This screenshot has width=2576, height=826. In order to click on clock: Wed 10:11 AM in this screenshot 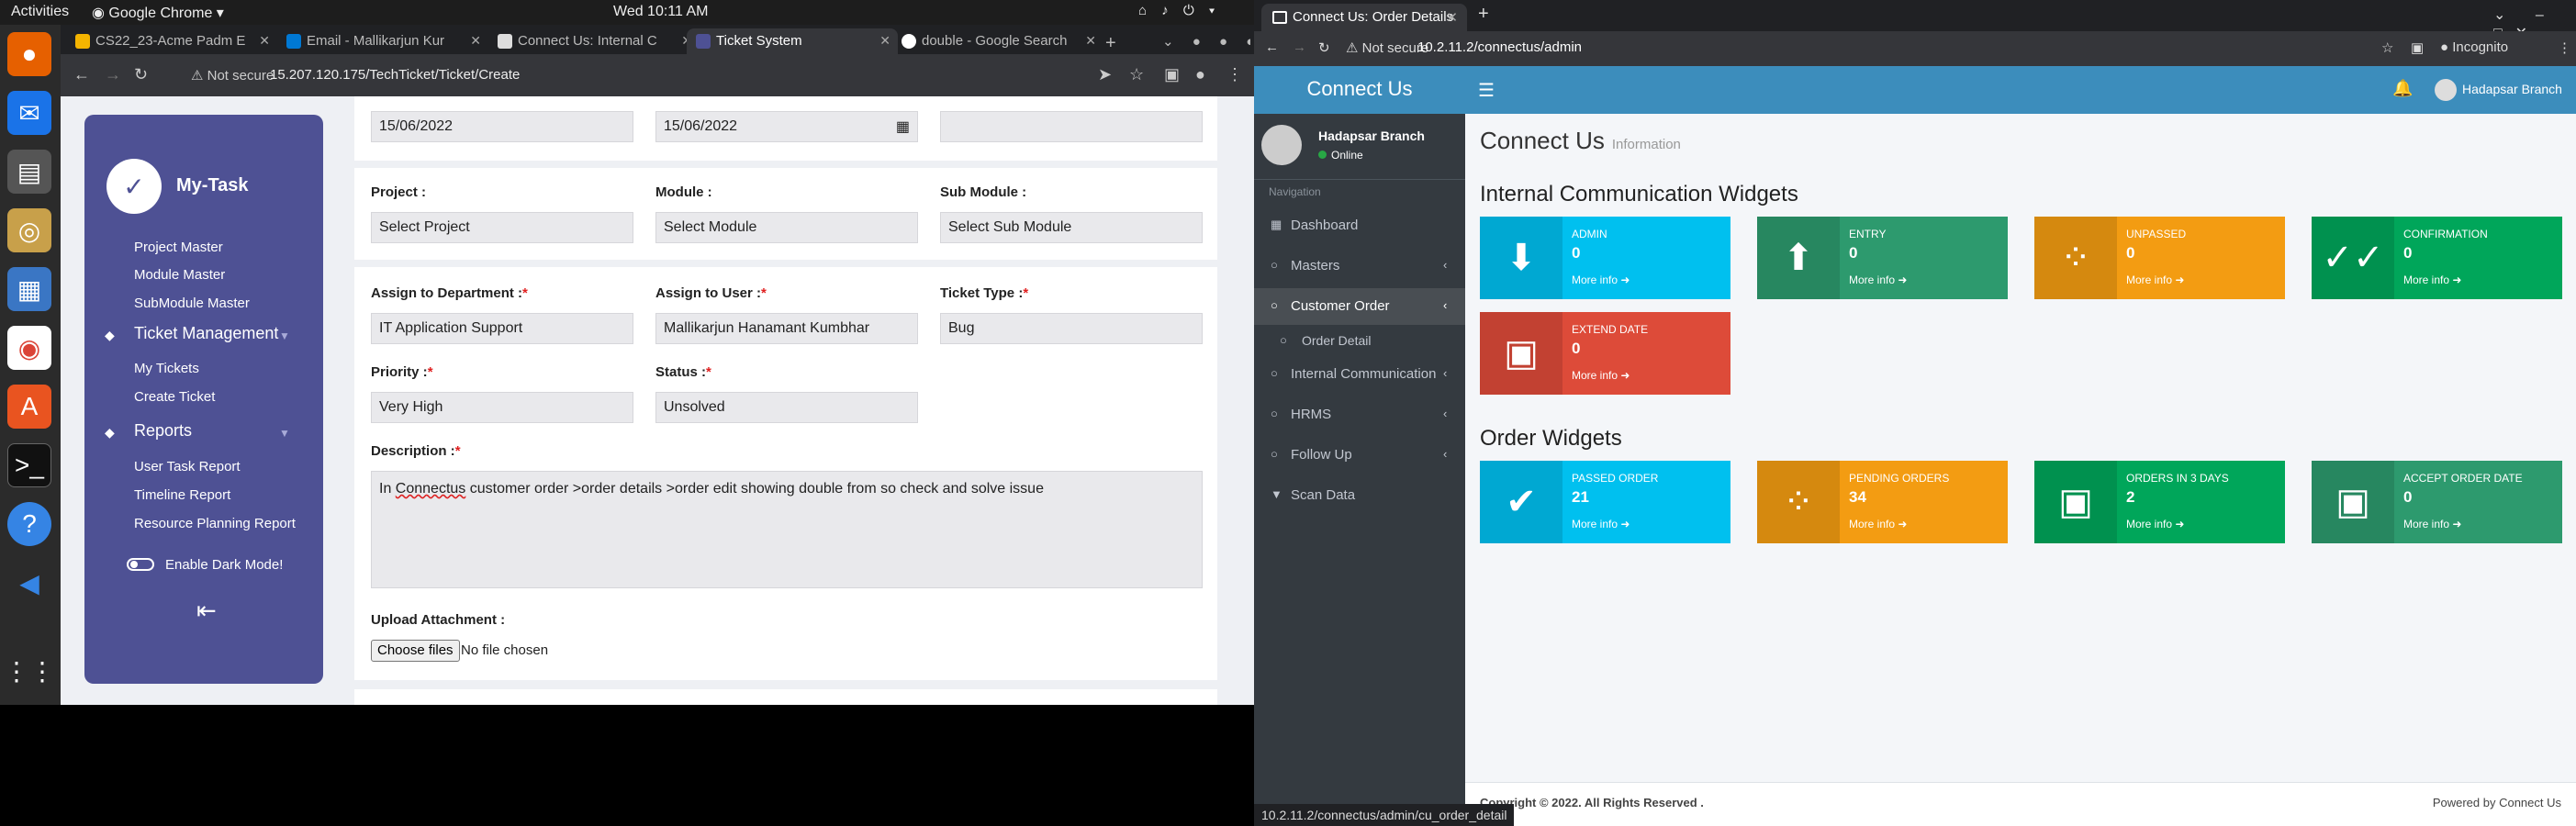, I will do `click(660, 12)`.